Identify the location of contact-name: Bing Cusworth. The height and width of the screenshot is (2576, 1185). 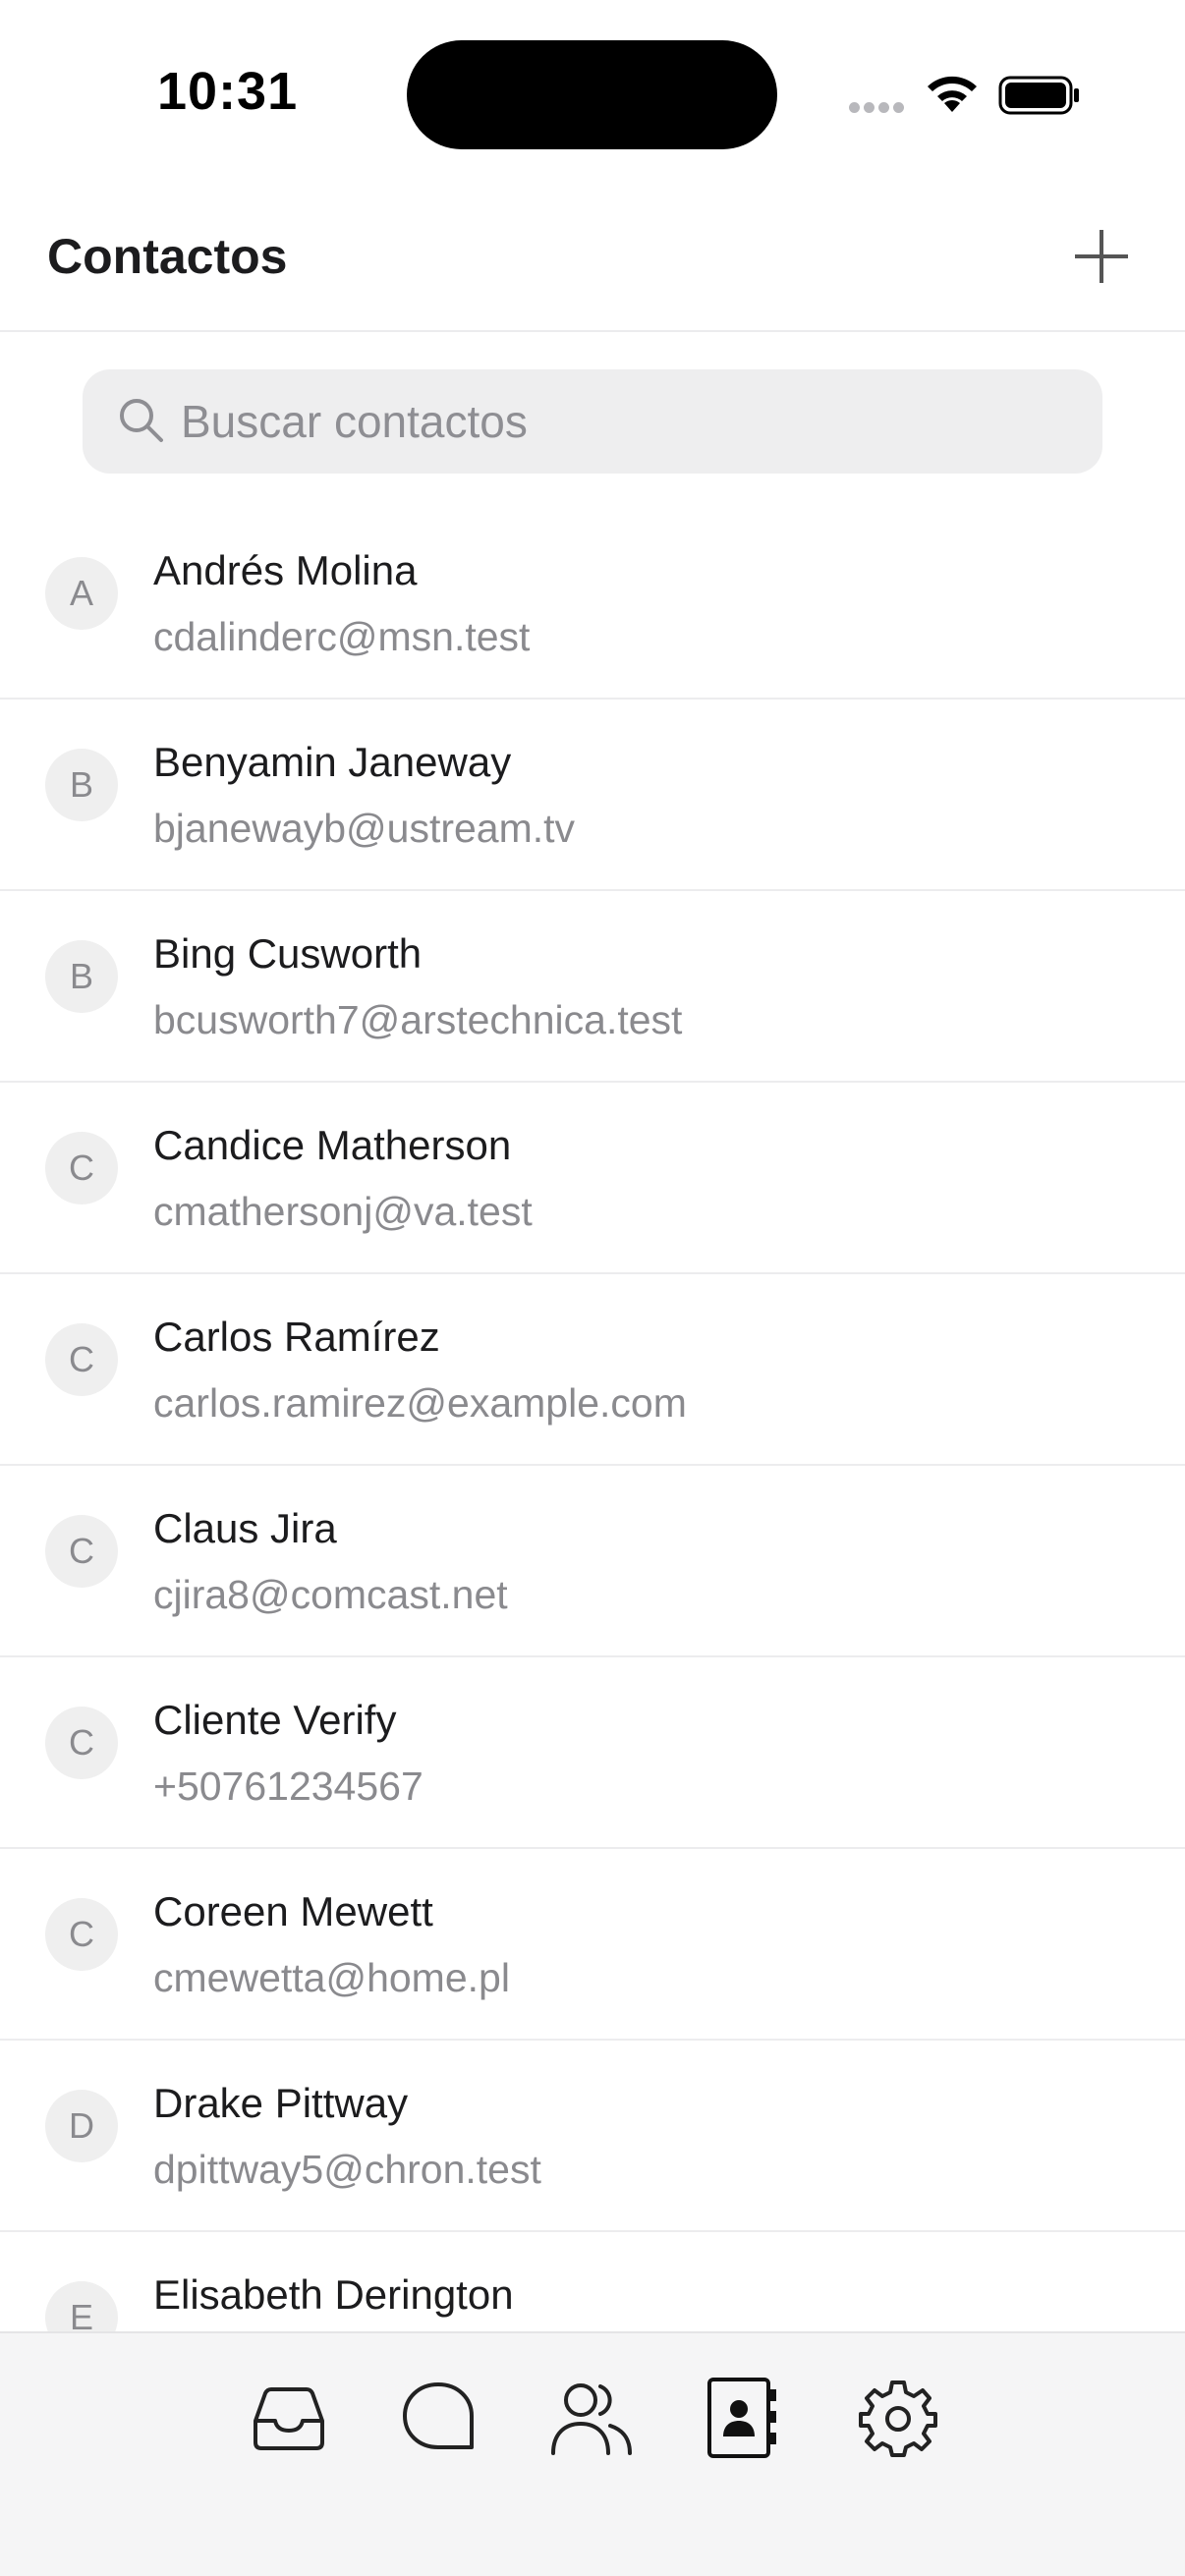
(288, 953).